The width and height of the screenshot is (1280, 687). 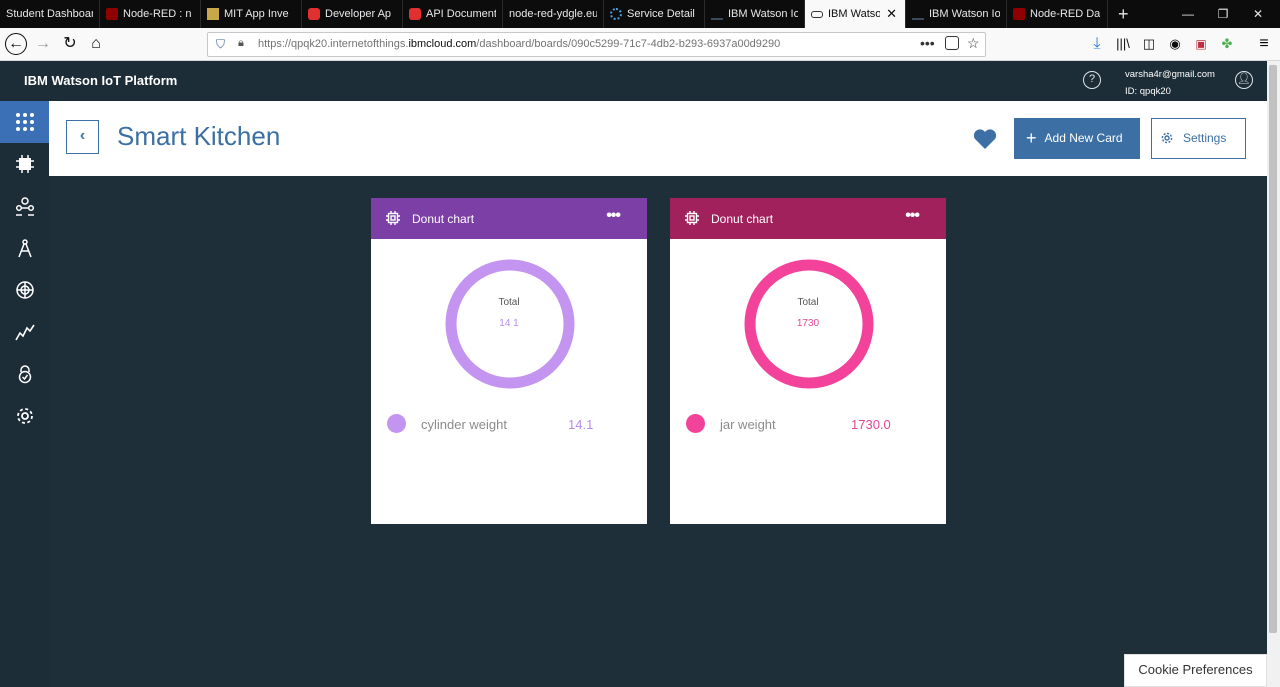 I want to click on tab-label: node-red-ydgle.eu, so click(x=553, y=14).